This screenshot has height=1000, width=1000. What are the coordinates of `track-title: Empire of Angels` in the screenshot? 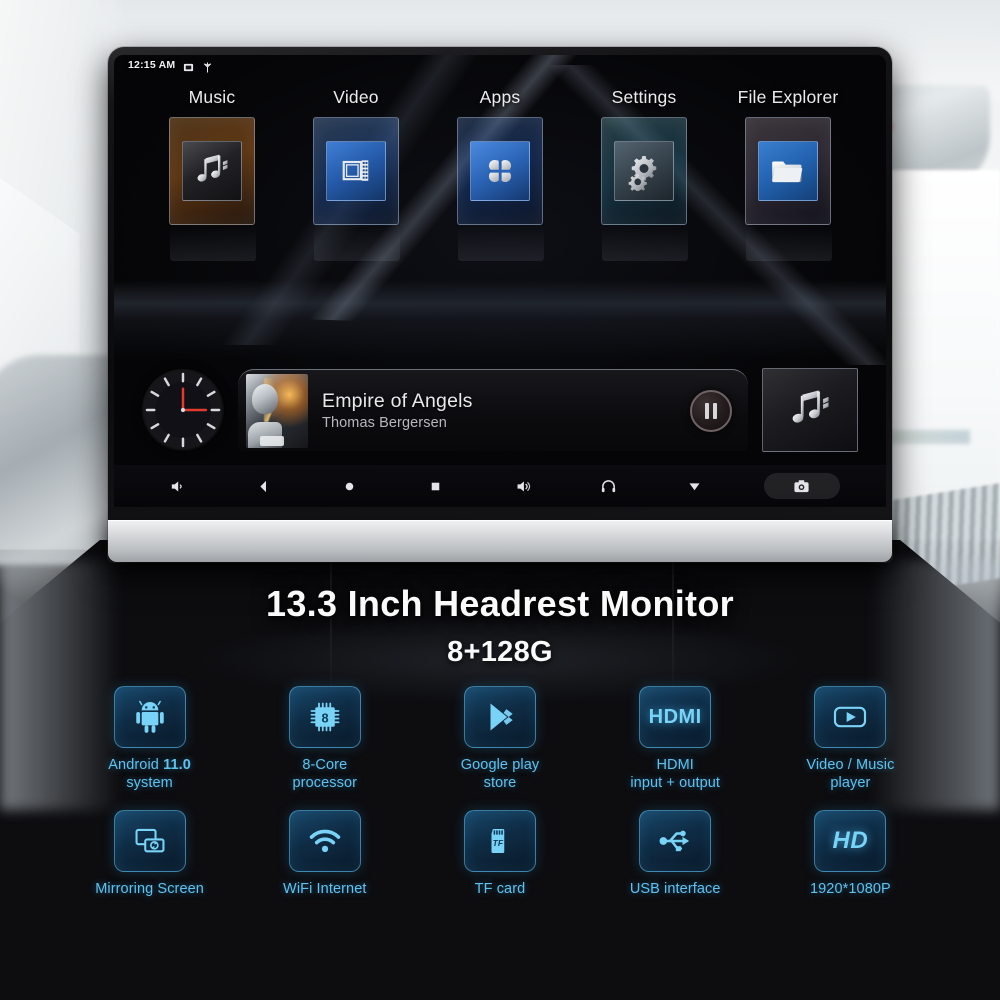 It's located at (397, 400).